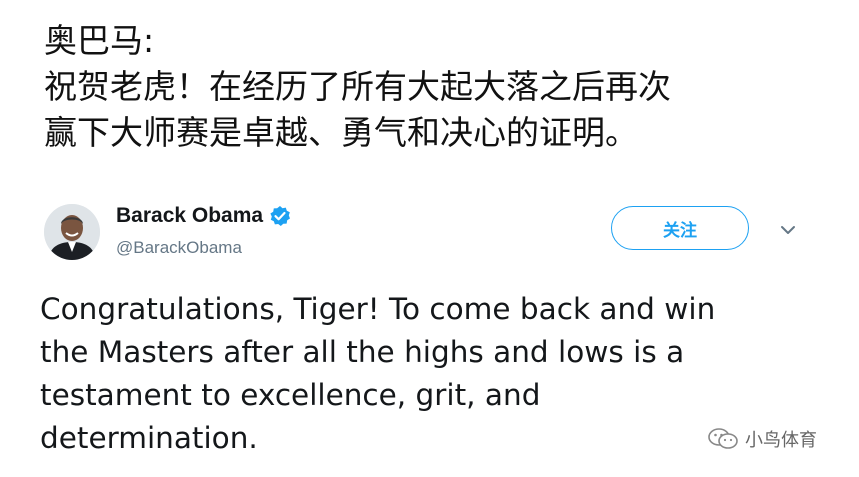  Describe the element at coordinates (788, 230) in the screenshot. I see `chevron-down-icon` at that location.